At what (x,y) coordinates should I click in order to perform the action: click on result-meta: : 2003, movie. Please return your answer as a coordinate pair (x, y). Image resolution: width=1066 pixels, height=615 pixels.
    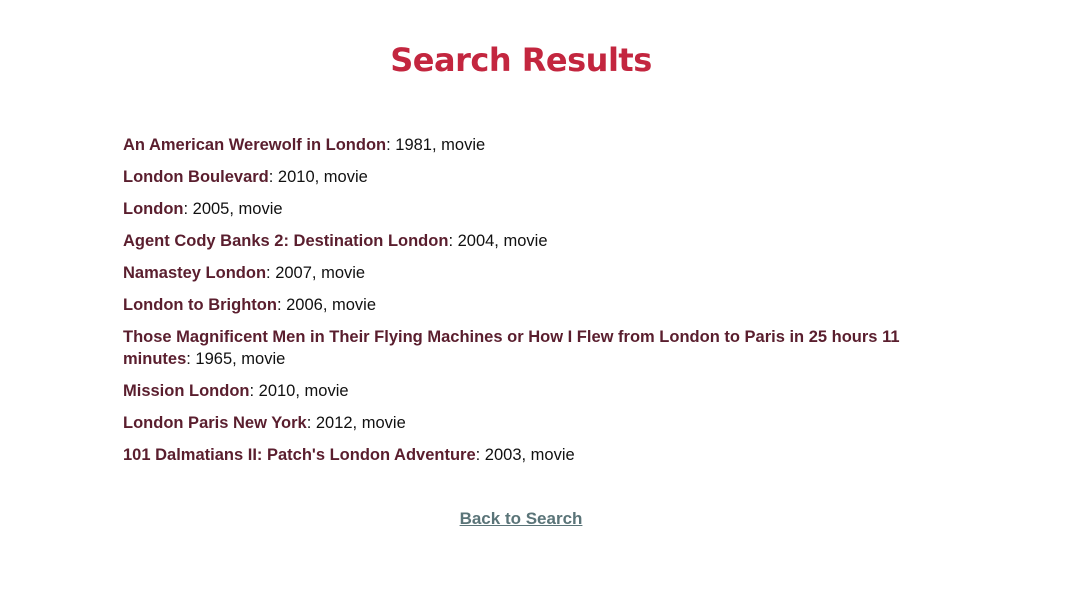
    Looking at the image, I should click on (525, 455).